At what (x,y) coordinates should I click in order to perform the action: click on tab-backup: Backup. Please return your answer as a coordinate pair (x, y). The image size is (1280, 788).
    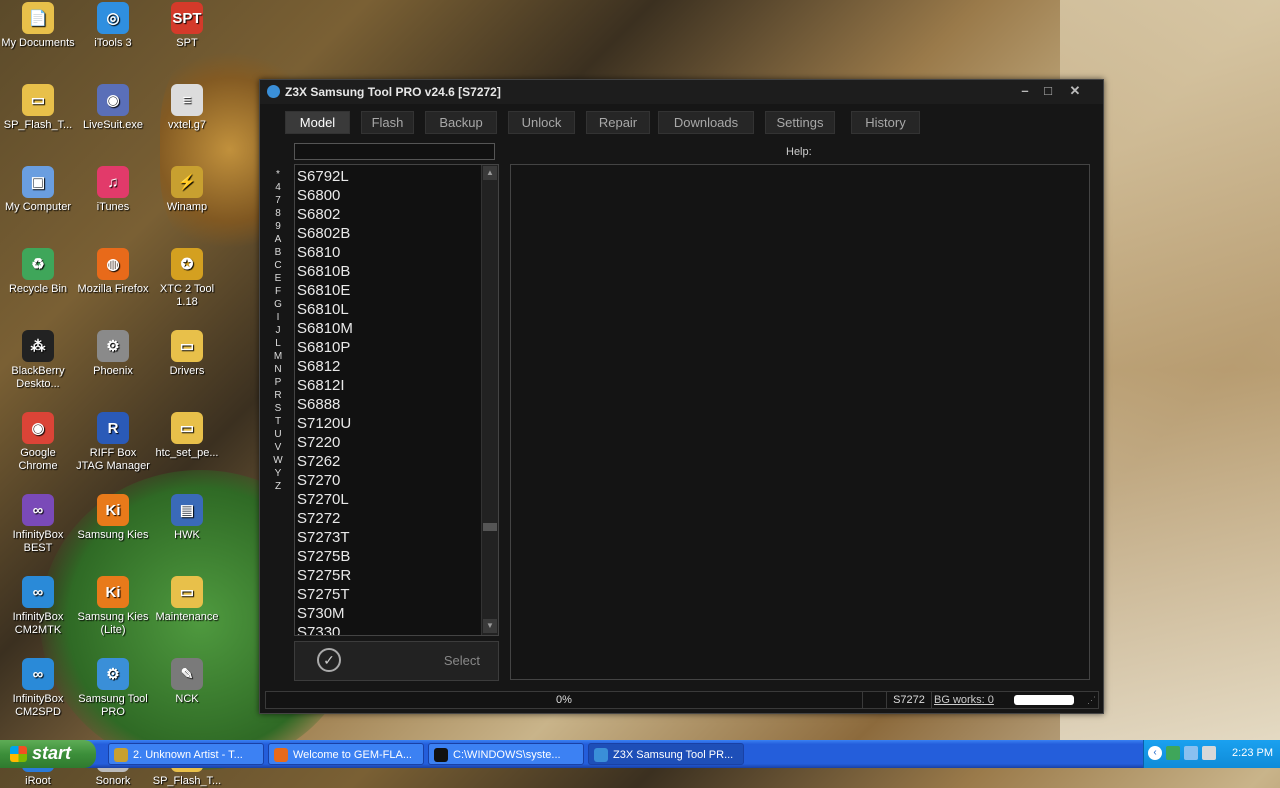
    Looking at the image, I should click on (461, 122).